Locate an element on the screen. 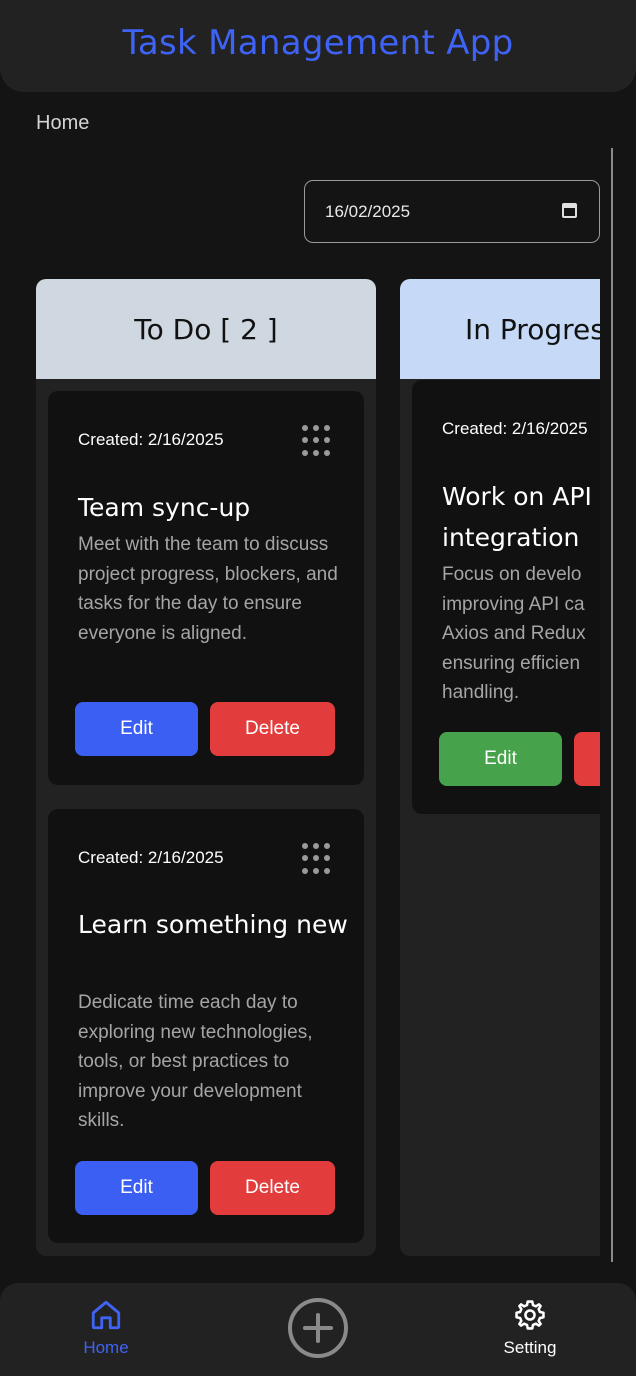  nav-setting: Setting is located at coordinates (530, 1329).